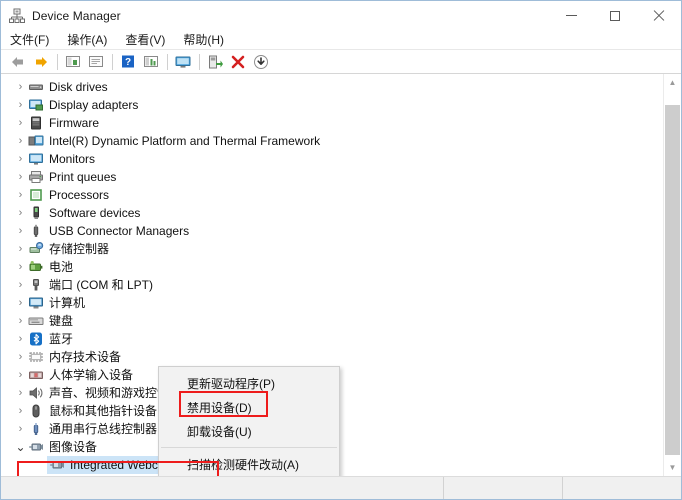 This screenshot has width=682, height=500. What do you see at coordinates (332, 87) in the screenshot?
I see `tree-row: › Disk drives` at bounding box center [332, 87].